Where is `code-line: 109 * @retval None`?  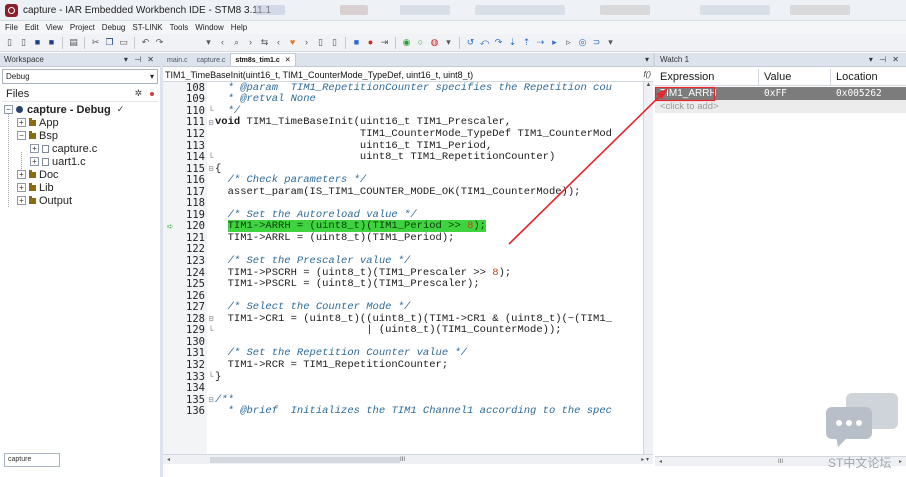
code-line: 109 * @retval None is located at coordinates (403, 99).